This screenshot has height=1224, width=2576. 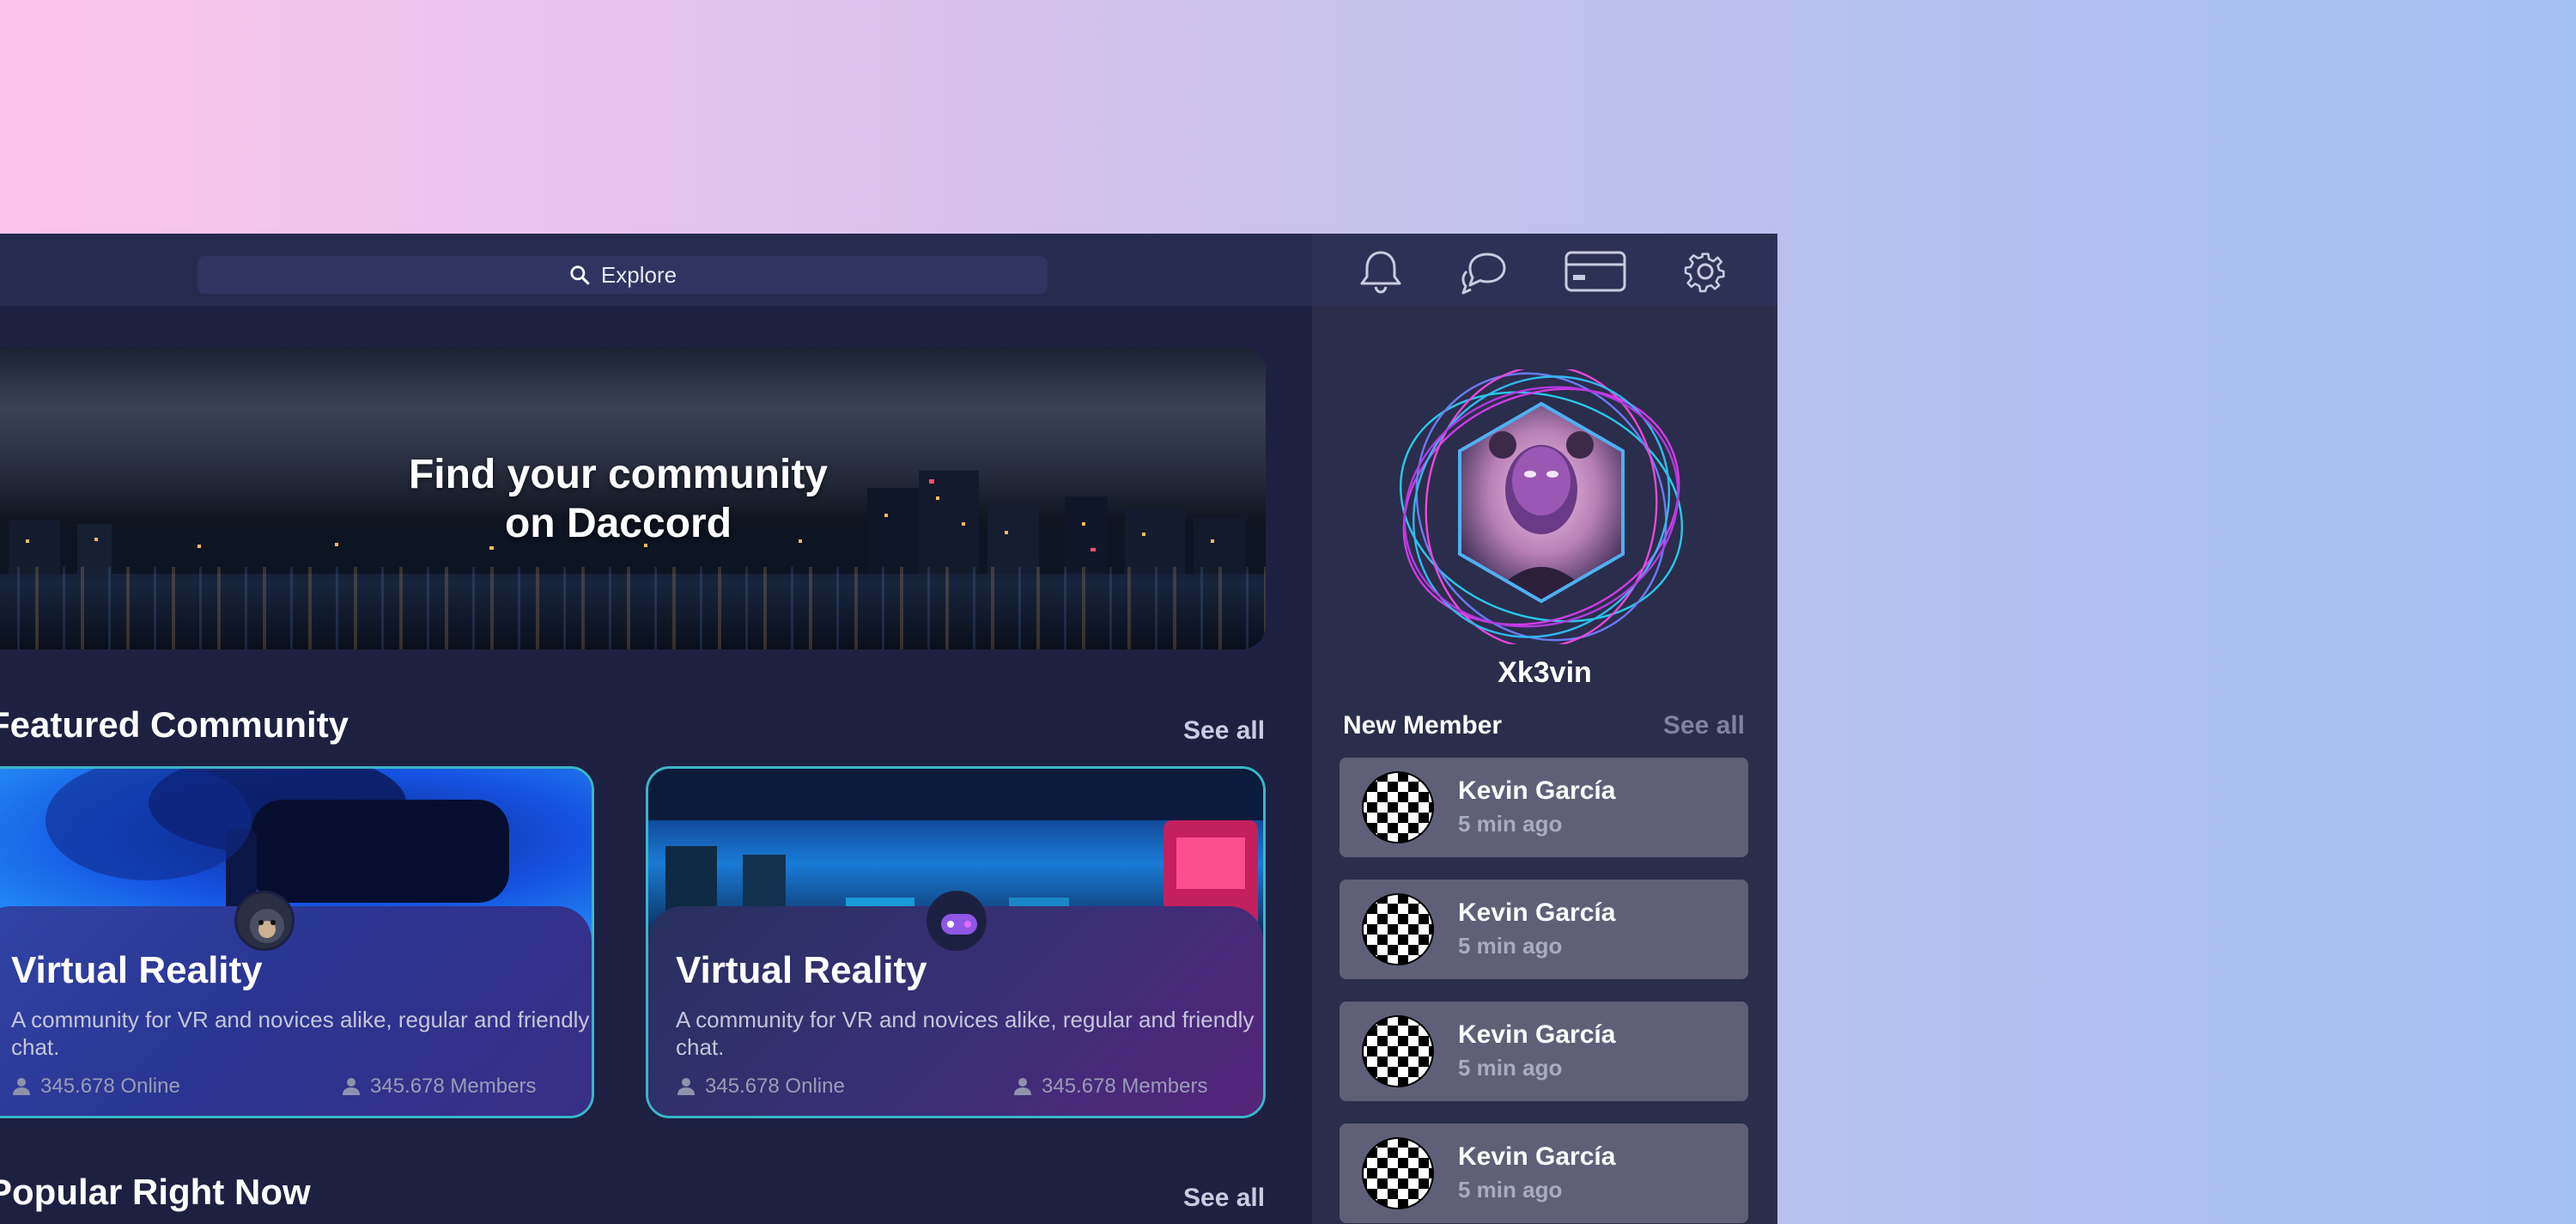 I want to click on hero-title: Find your community on Daccord, so click(x=618, y=499).